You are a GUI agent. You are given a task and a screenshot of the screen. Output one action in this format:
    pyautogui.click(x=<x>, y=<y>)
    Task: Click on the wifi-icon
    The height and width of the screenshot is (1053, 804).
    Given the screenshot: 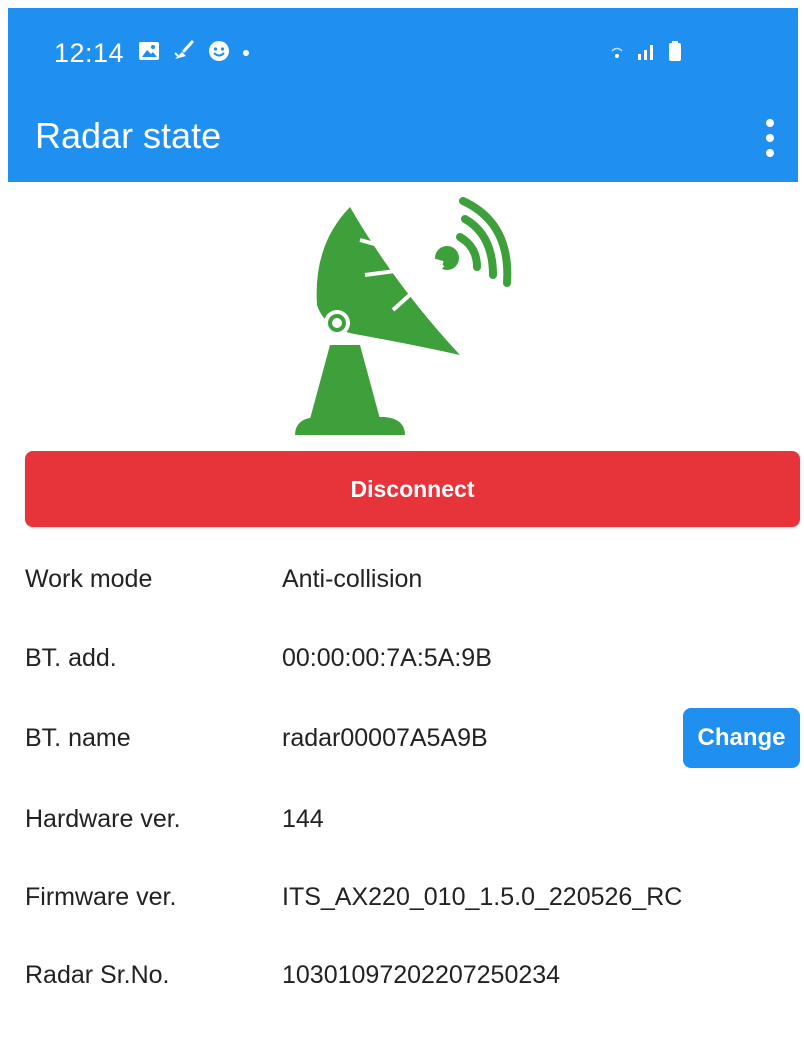 What is the action you would take?
    pyautogui.click(x=617, y=53)
    